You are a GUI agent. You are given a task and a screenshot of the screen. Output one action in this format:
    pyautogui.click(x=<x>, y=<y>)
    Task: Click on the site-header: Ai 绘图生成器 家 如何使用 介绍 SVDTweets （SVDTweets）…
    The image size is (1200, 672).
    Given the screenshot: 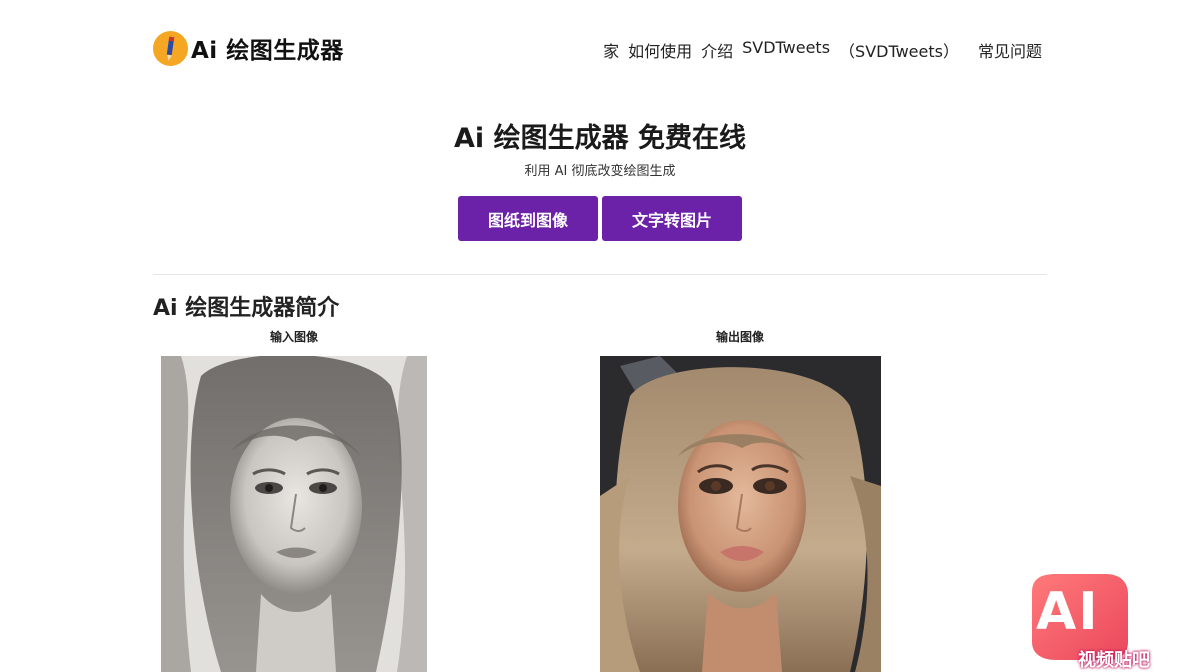 What is the action you would take?
    pyautogui.click(x=600, y=48)
    